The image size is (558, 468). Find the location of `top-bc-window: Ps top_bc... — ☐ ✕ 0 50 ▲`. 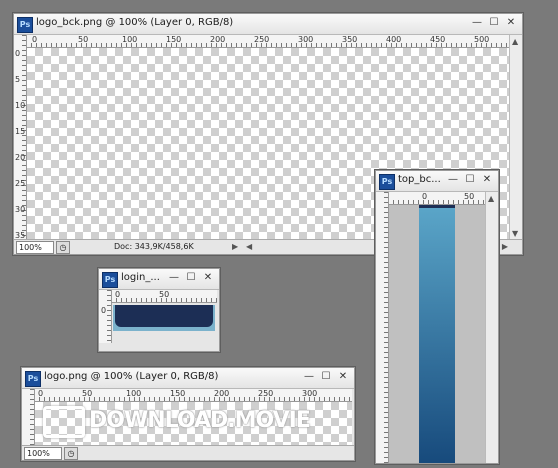

top-bc-window: Ps top_bc... — ☐ ✕ 0 50 ▲ is located at coordinates (437, 317).